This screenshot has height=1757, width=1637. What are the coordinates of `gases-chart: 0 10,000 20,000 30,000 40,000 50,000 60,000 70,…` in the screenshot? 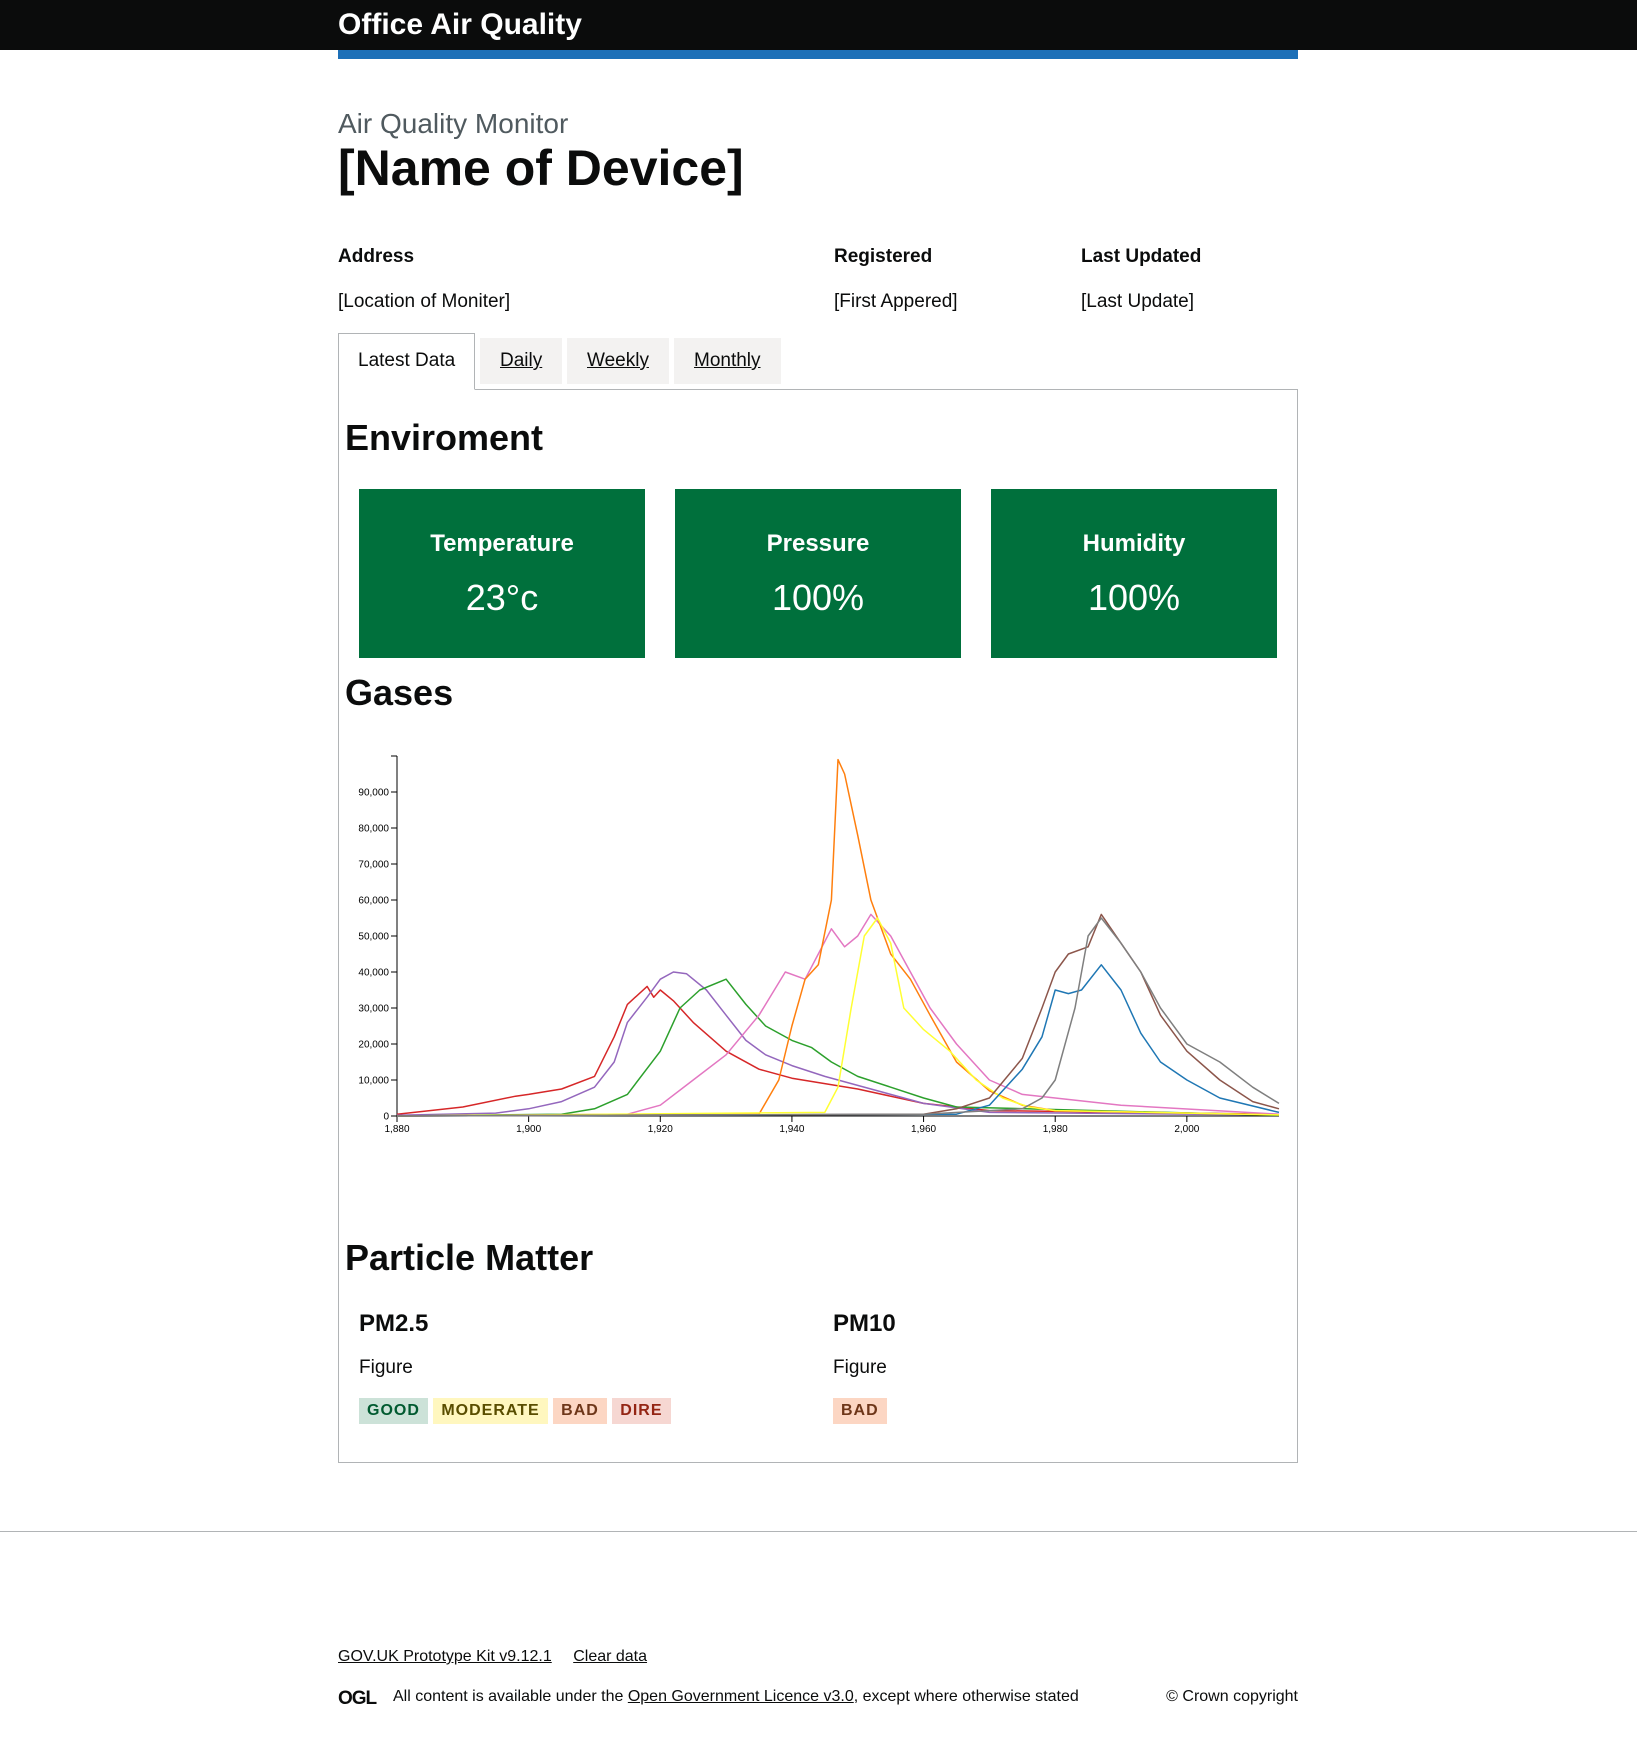 It's located at (823, 949).